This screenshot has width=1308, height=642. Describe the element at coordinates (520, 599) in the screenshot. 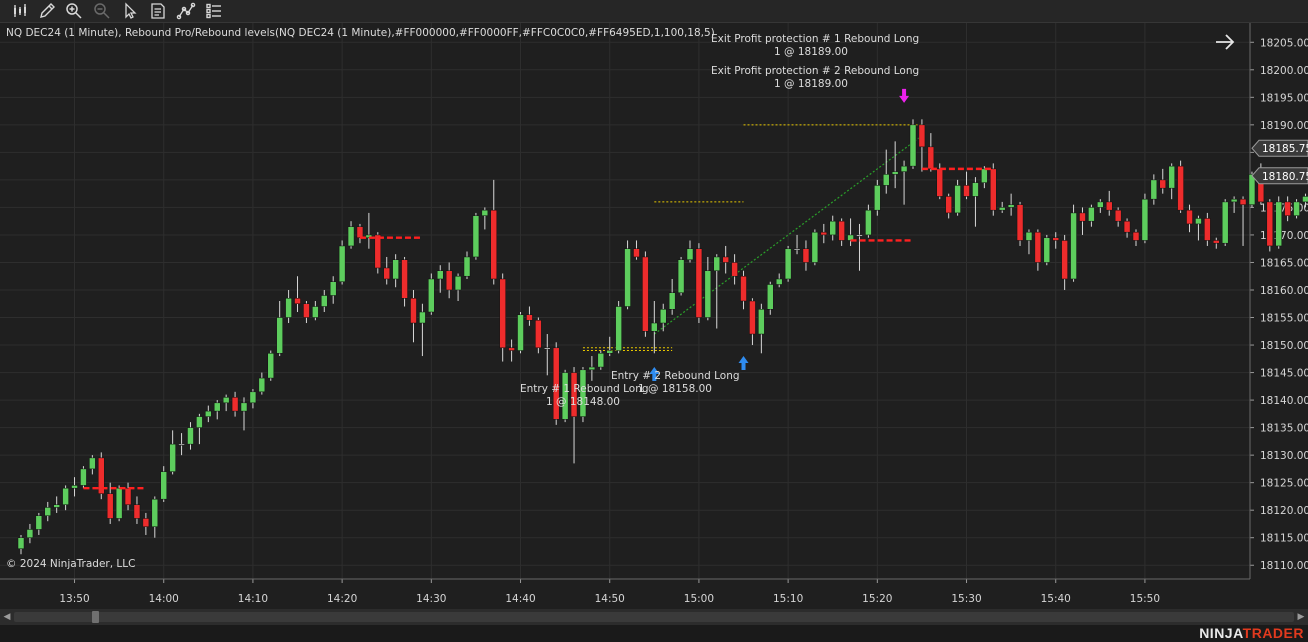

I see `x-tick-label: 14:40` at that location.